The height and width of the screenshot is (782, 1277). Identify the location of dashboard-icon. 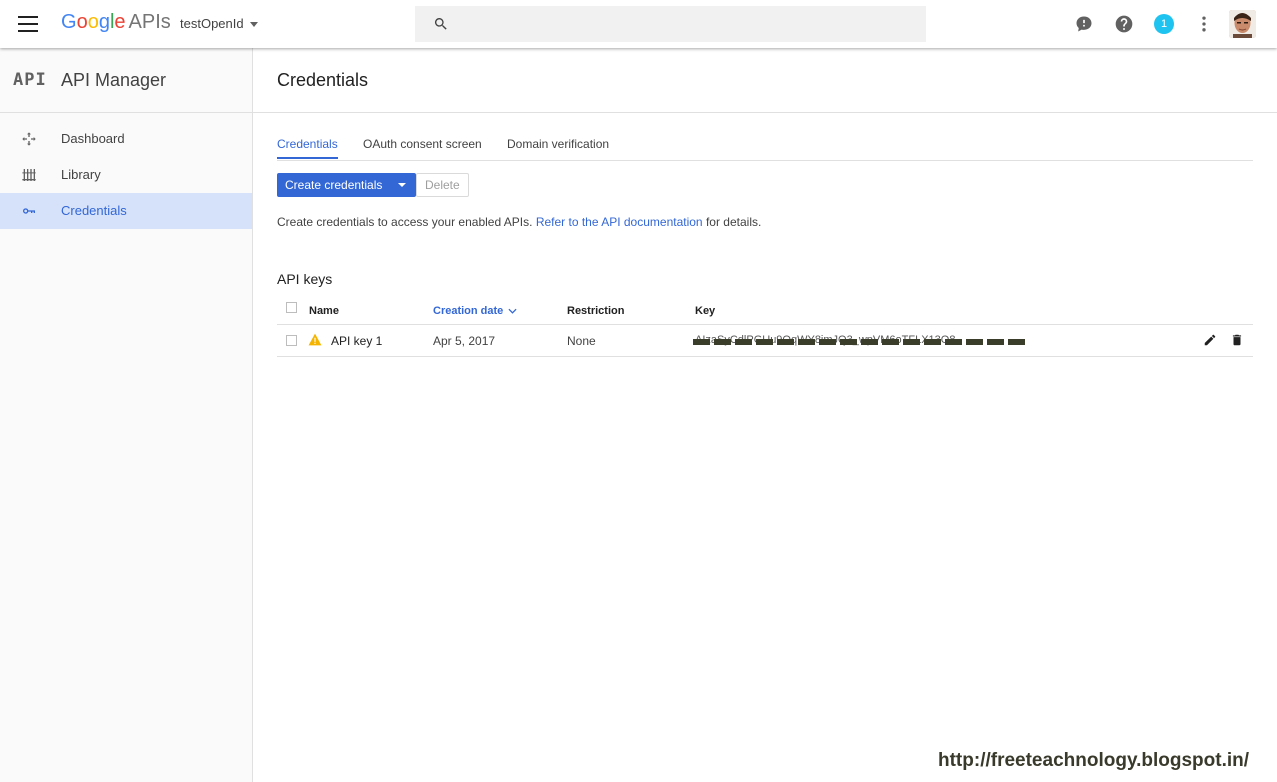
(29, 139).